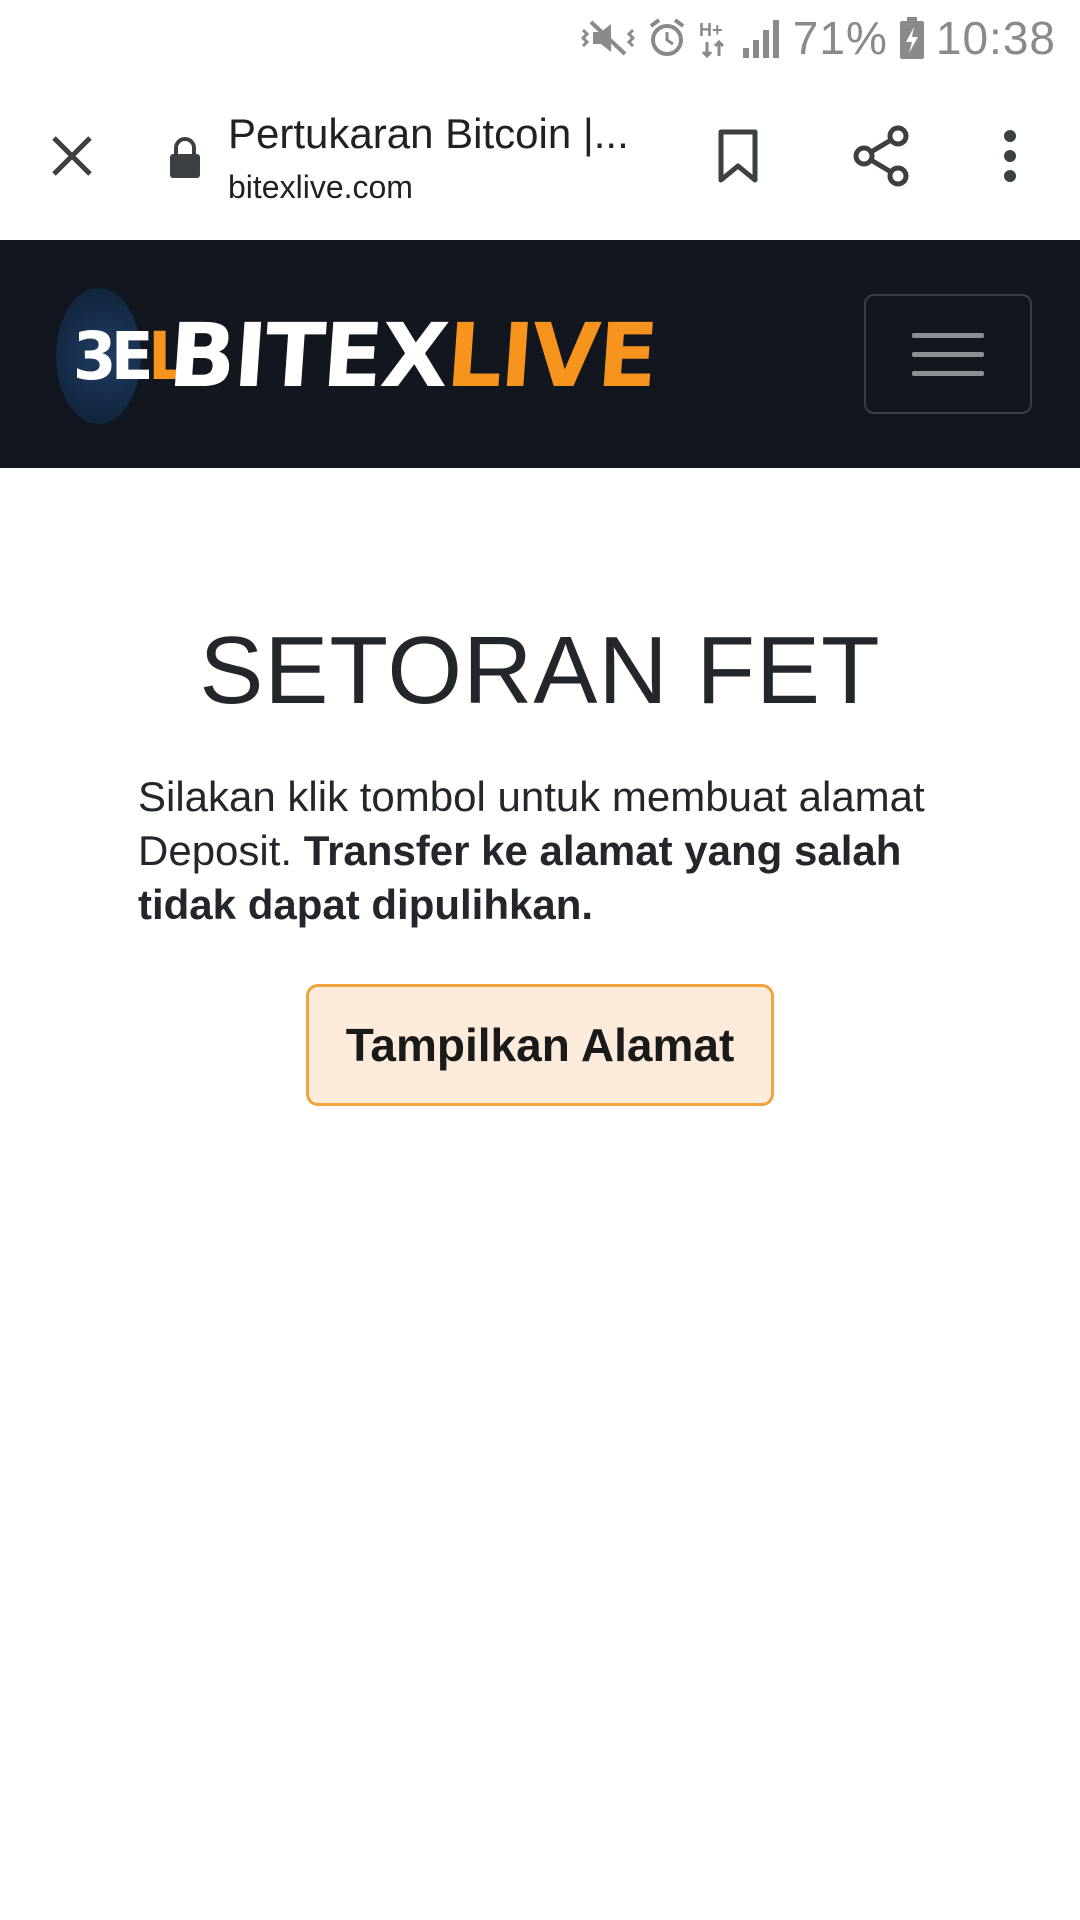 This screenshot has width=1080, height=1920. I want to click on logo-mark-white: 3E, so click(113, 356).